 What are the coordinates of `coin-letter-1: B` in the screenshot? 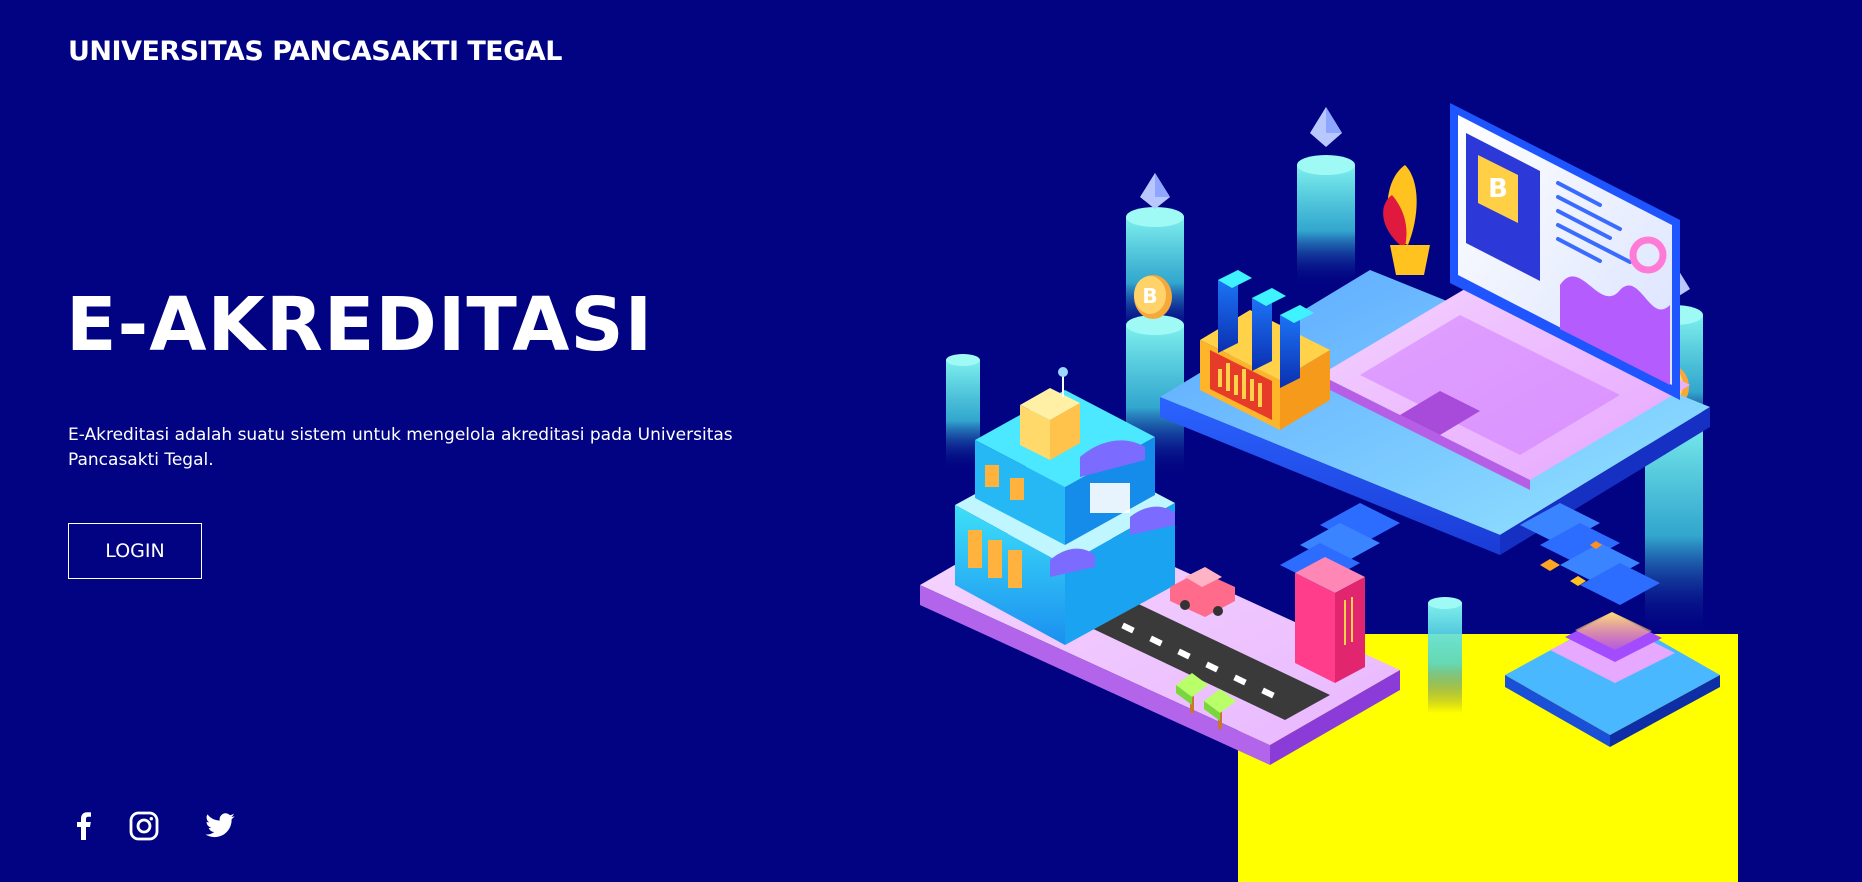 It's located at (1149, 296).